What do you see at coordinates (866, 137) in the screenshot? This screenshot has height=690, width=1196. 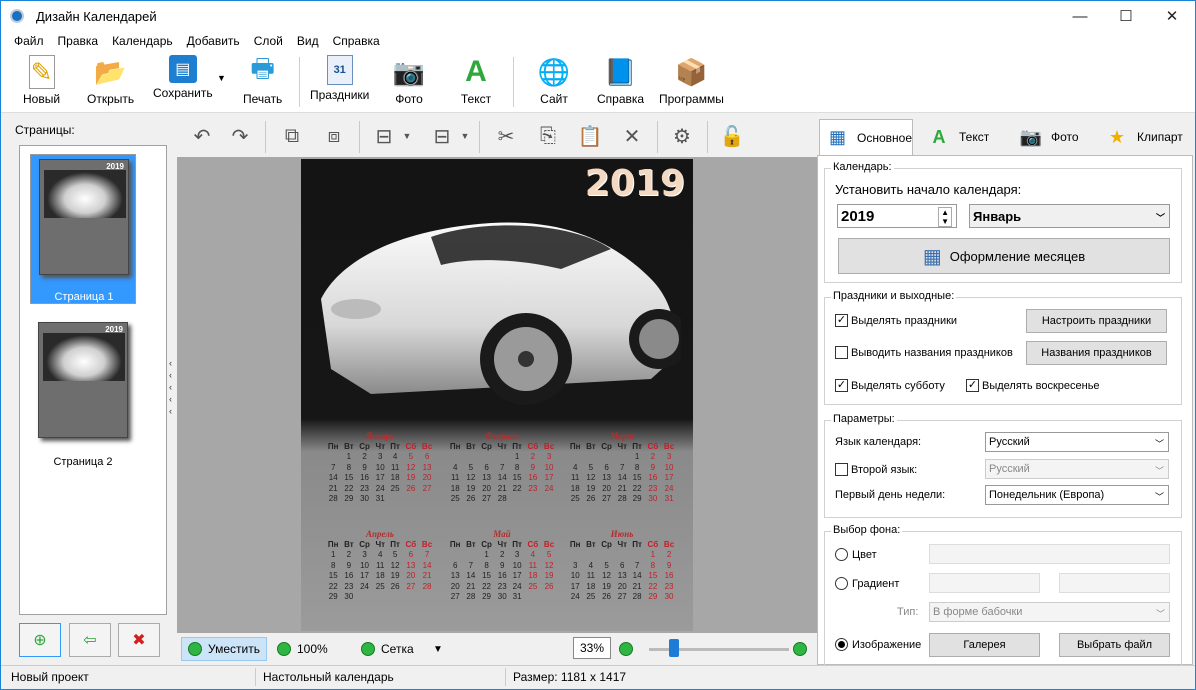 I see `tab-main: ▦ Основное` at bounding box center [866, 137].